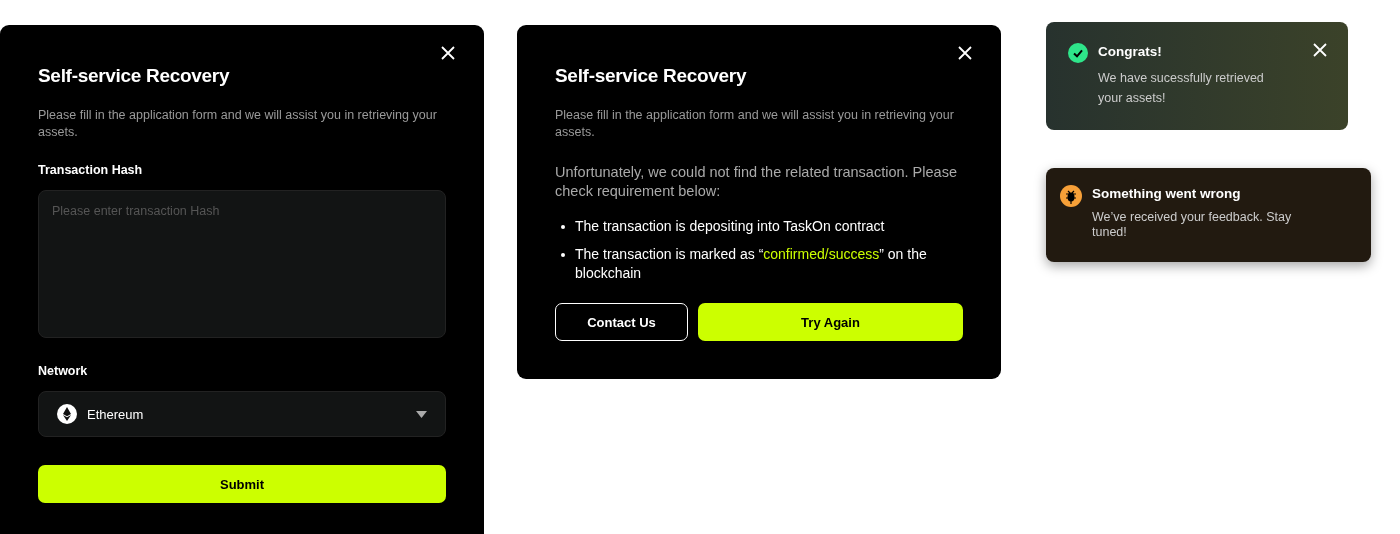 The width and height of the screenshot is (1400, 534). I want to click on toast-message: We’ve received your feedback. Stay tuned!, so click(1192, 225).